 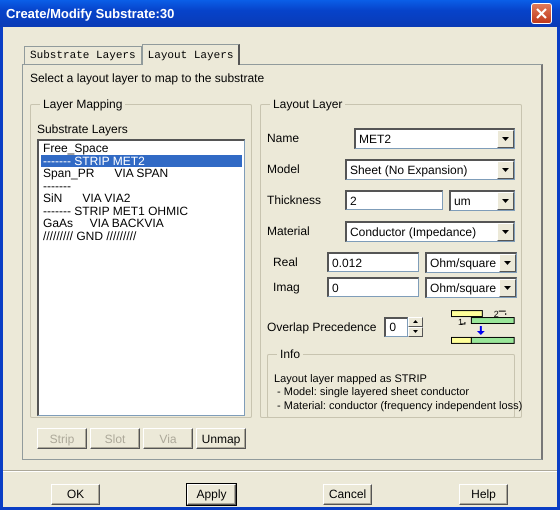 I want to click on spin-up-button, so click(x=416, y=321).